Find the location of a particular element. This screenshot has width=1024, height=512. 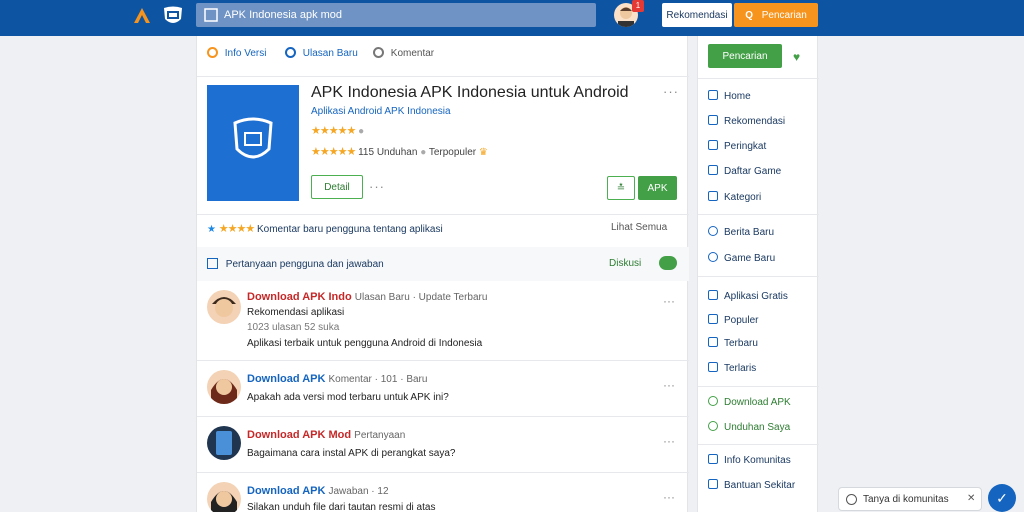

shield-logo-icon is located at coordinates (173, 16).